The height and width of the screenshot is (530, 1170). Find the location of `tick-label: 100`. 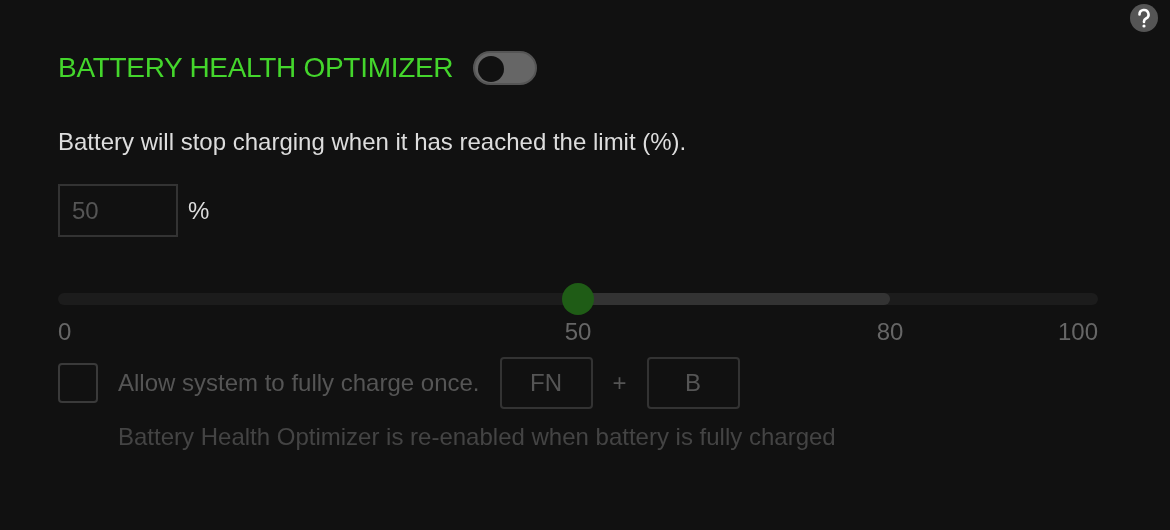

tick-label: 100 is located at coordinates (1077, 332).